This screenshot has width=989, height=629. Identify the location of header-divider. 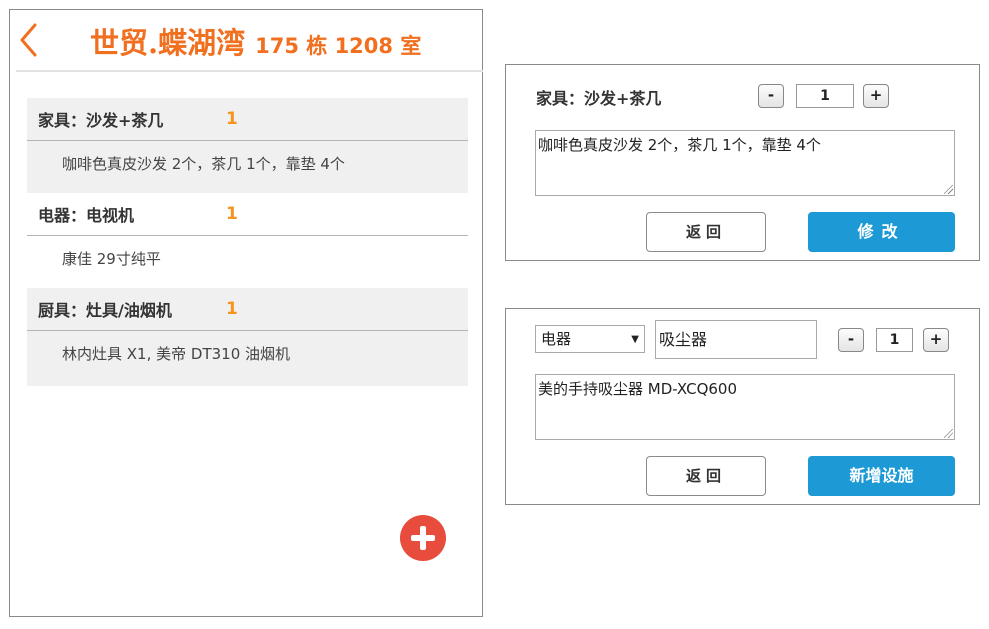
(249, 71).